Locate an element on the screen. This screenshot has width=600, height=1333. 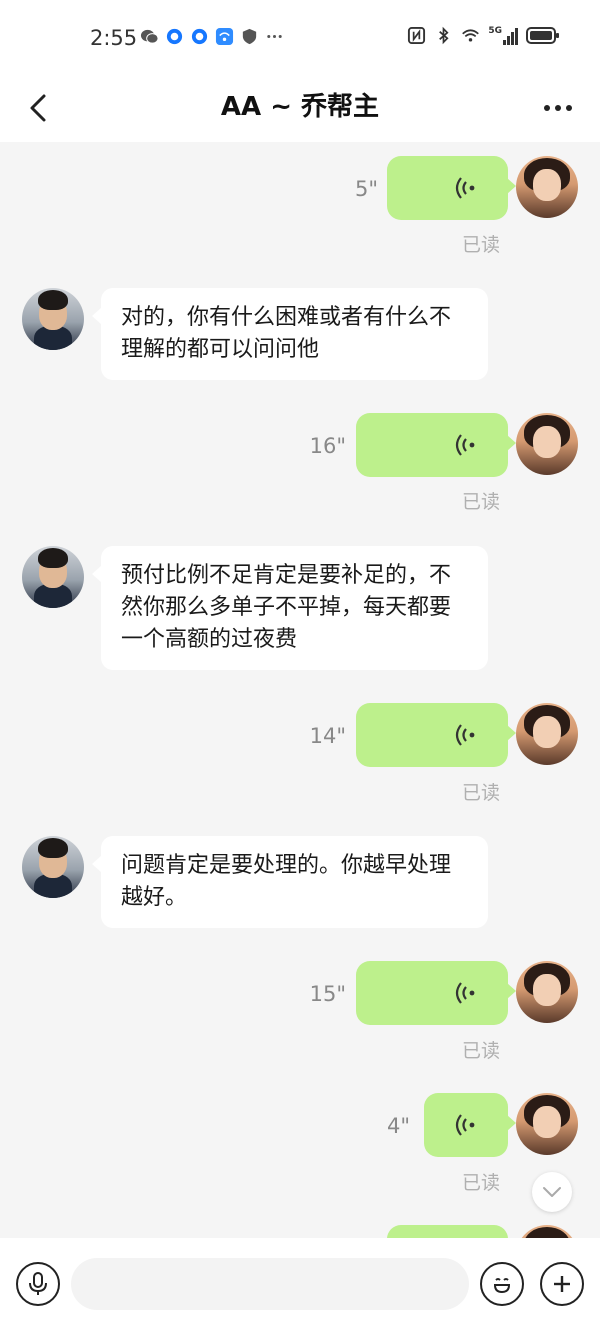
voice-duration: 5" is located at coordinates (366, 189).